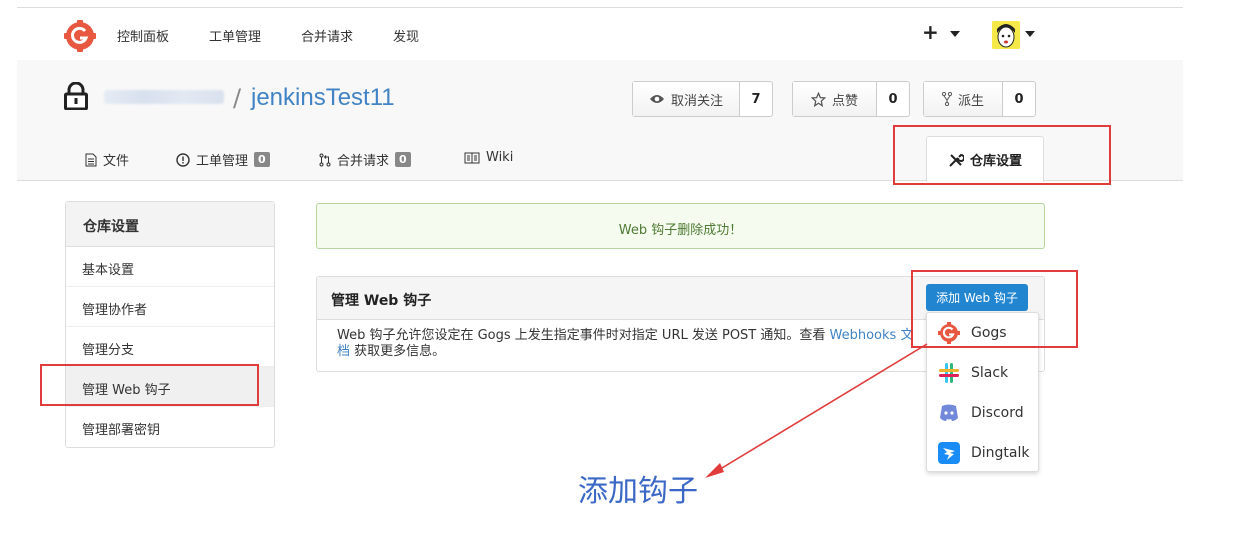 Image resolution: width=1254 pixels, height=552 pixels. Describe the element at coordinates (170, 427) in the screenshot. I see `sidebar-item-deploy-keys: 管理部署密钥` at that location.